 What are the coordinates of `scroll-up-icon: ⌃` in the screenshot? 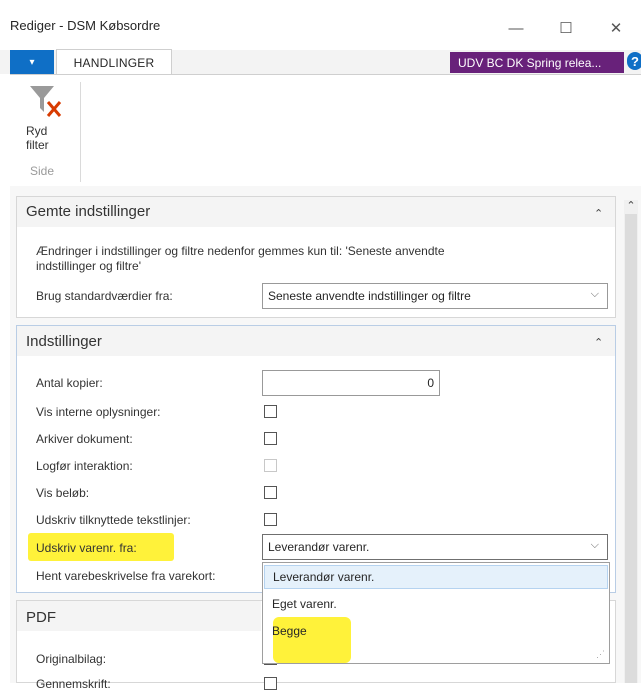 It's located at (631, 205).